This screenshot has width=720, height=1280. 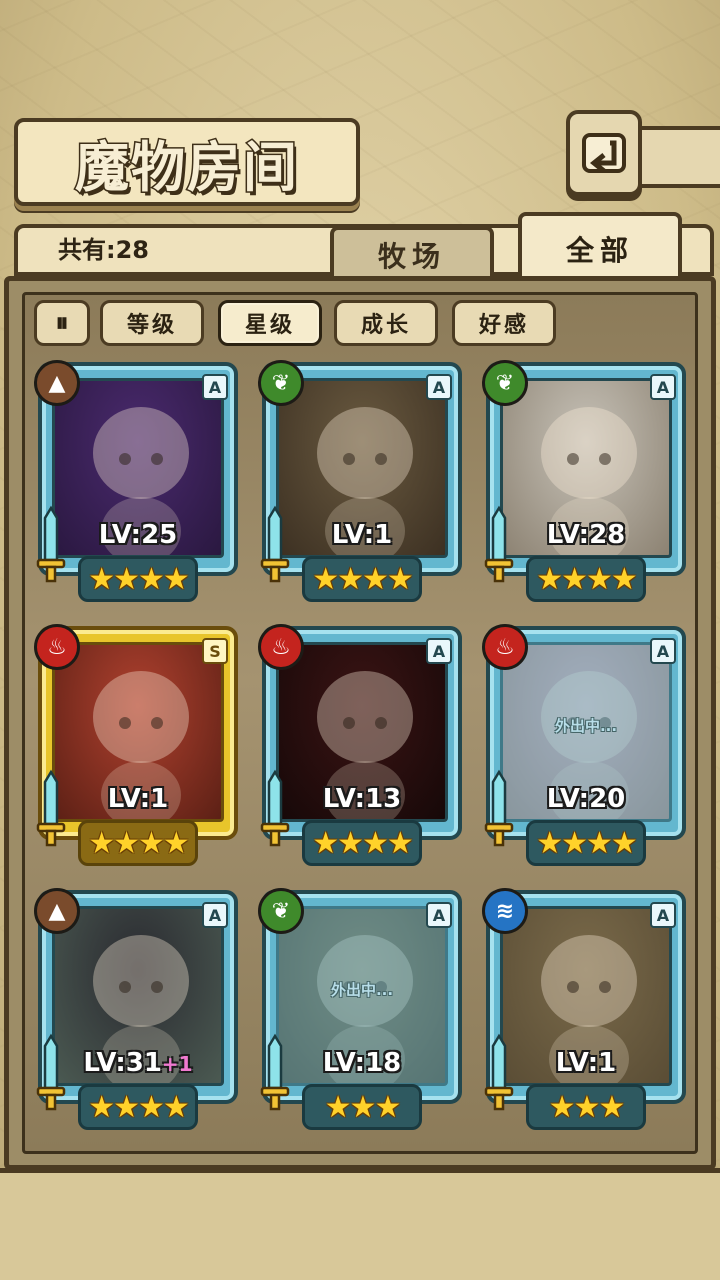 I want to click on bottom-bar, so click(x=360, y=1224).